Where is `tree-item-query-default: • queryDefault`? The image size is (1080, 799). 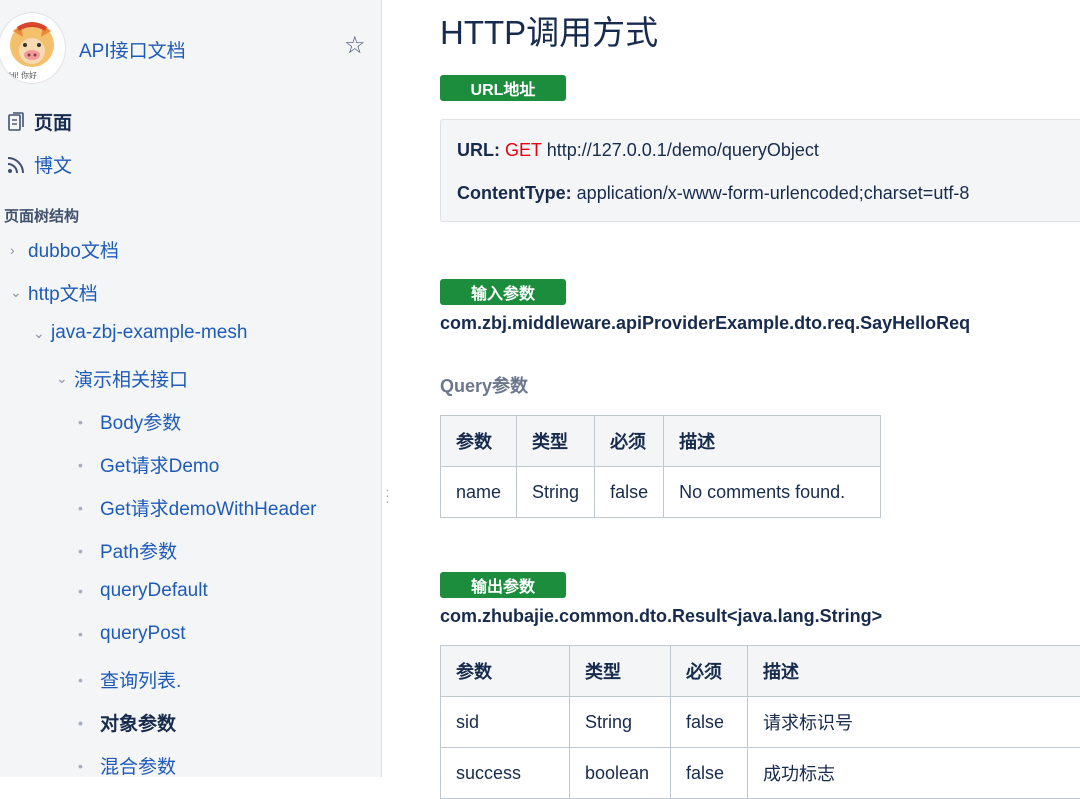 tree-item-query-default: • queryDefault is located at coordinates (143, 591).